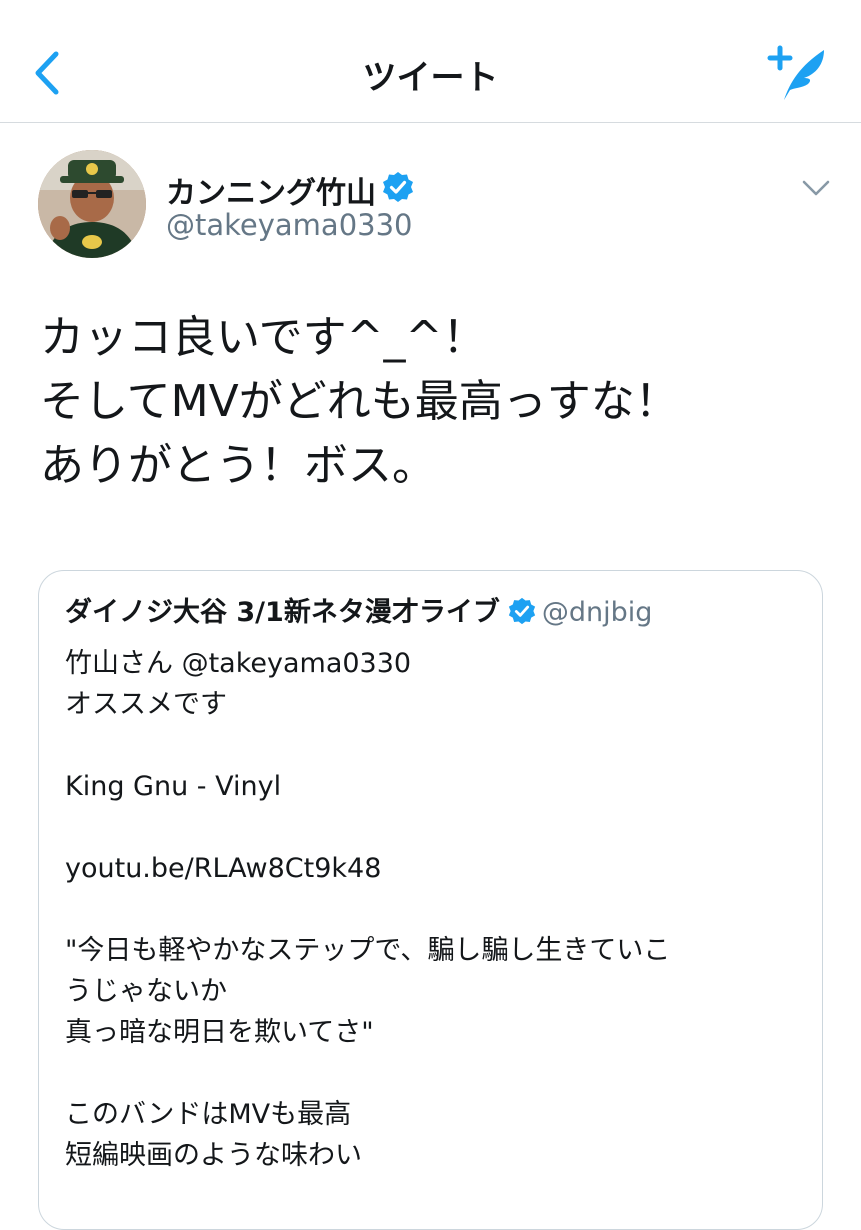 This screenshot has width=861, height=1230. Describe the element at coordinates (271, 190) in the screenshot. I see `author-display-name: カンニング竹山` at that location.